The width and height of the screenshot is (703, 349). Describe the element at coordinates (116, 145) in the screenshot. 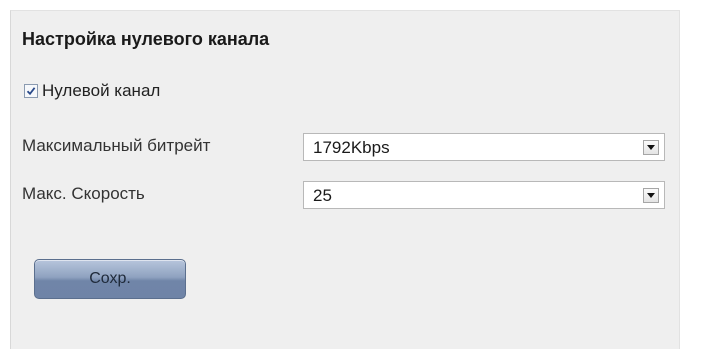

I see `max-bitrate-label: Максимальный битрейт` at that location.